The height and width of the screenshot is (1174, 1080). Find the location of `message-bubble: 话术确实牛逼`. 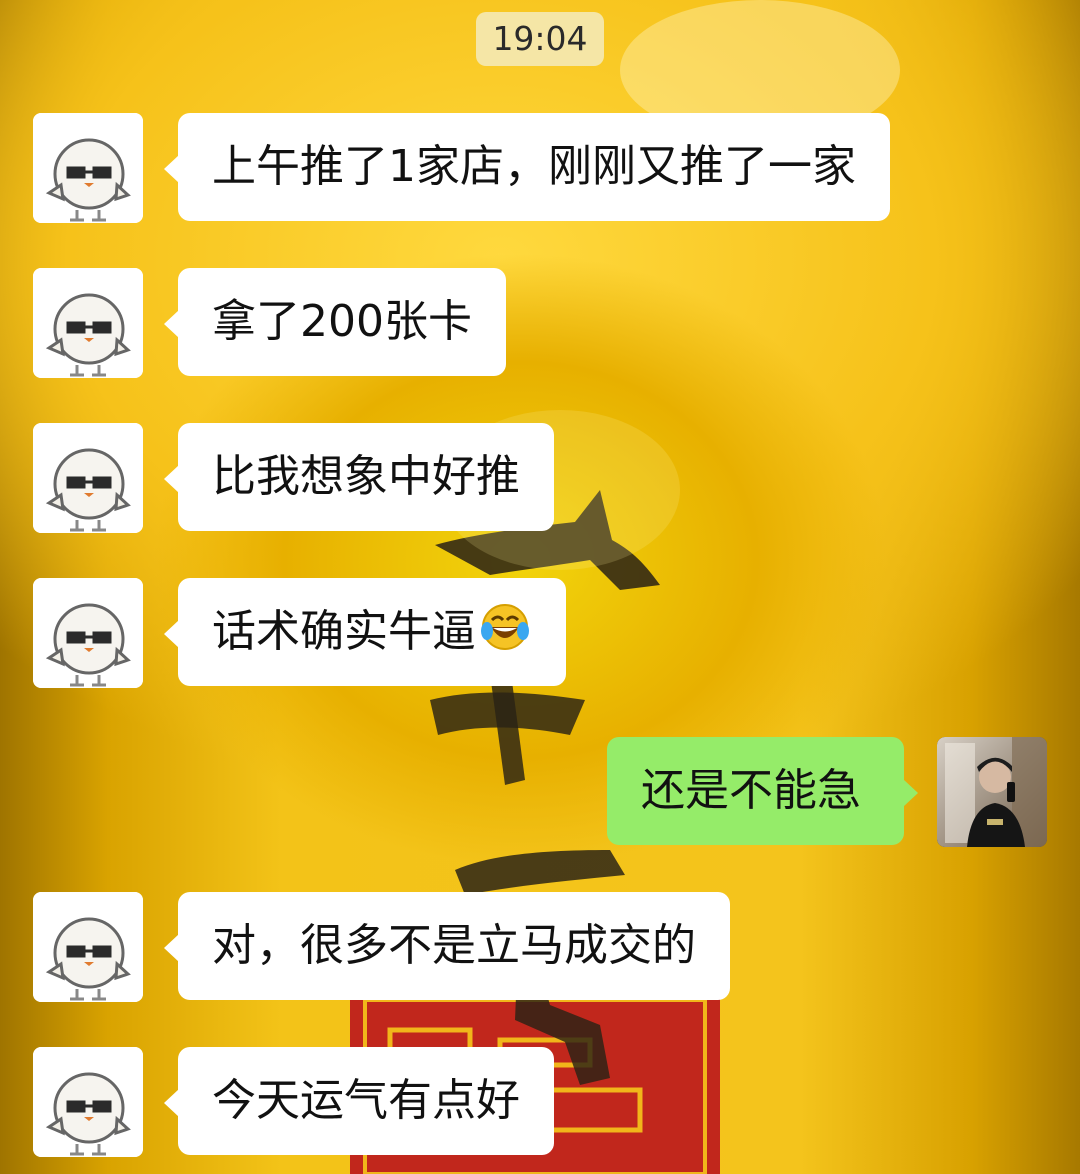

message-bubble: 话术确实牛逼 is located at coordinates (365, 632).